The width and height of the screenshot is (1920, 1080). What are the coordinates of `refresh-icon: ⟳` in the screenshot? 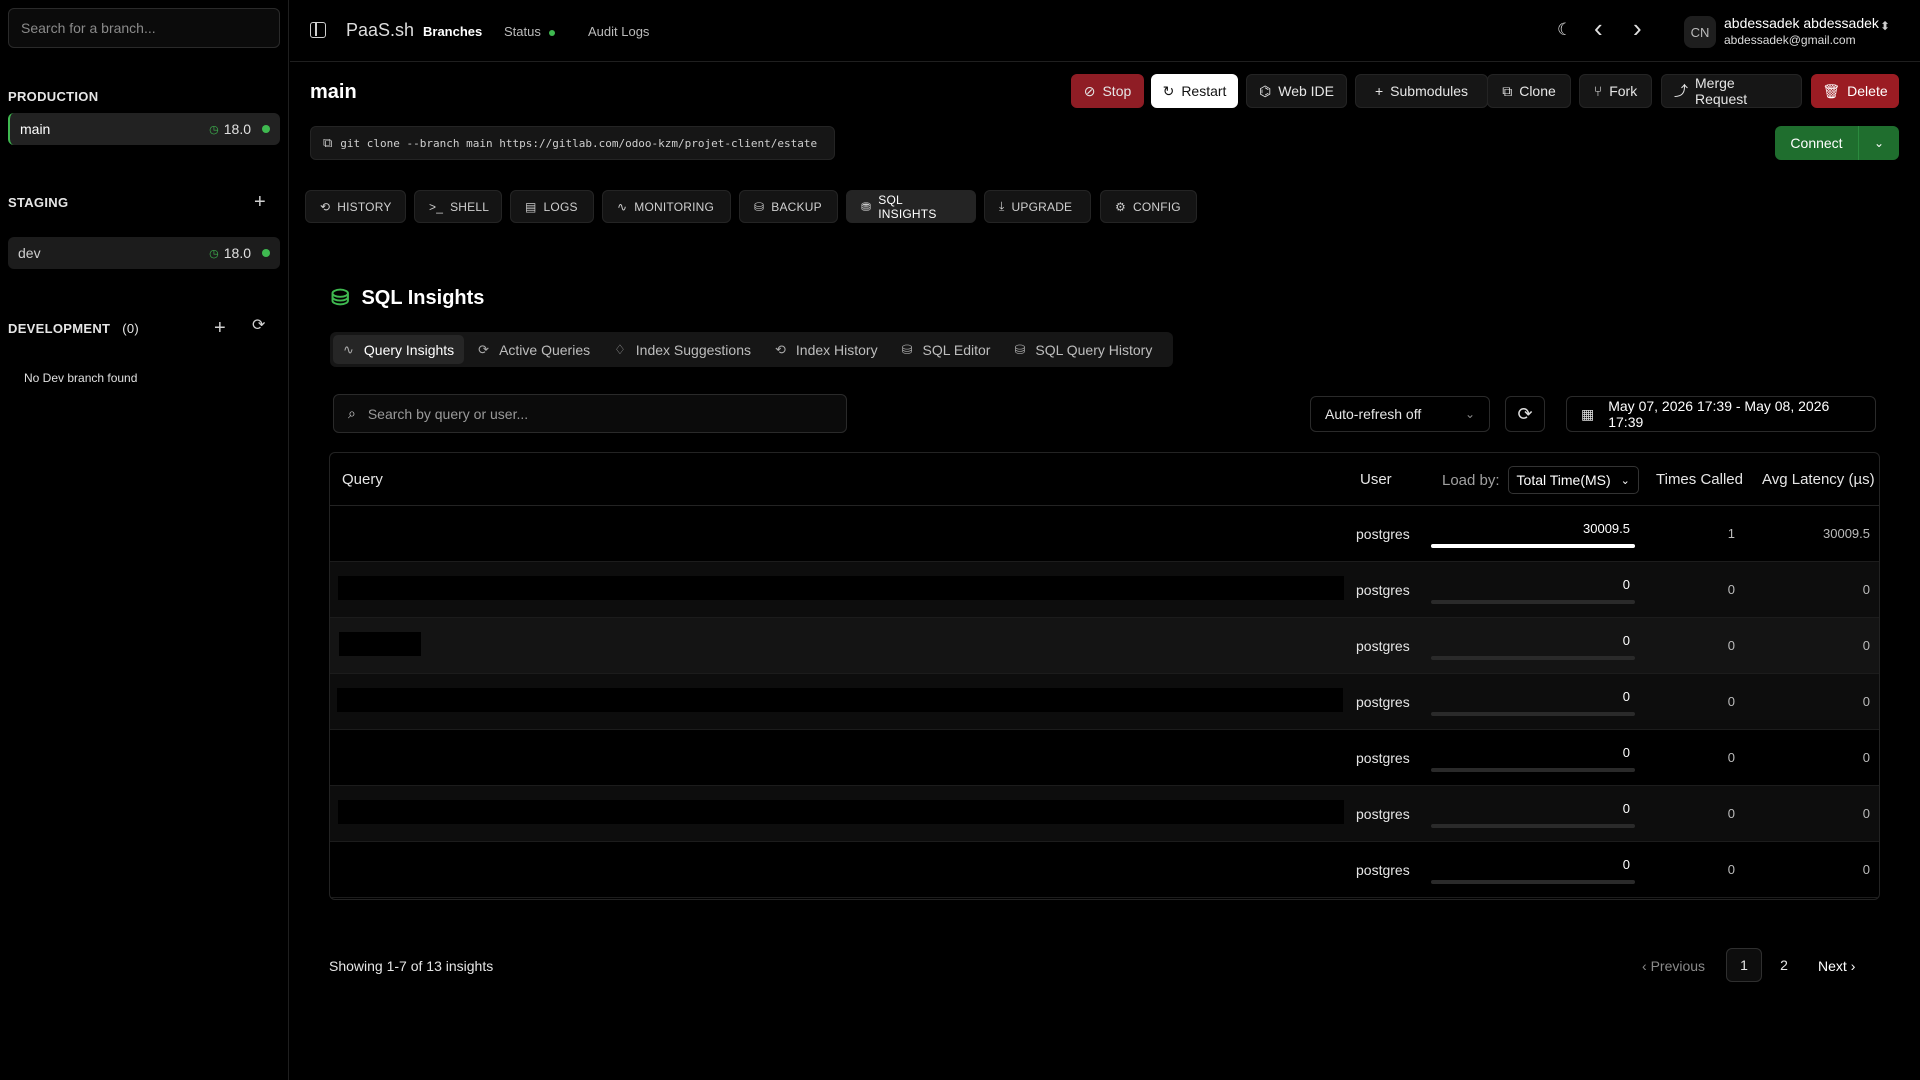 It's located at (258, 326).